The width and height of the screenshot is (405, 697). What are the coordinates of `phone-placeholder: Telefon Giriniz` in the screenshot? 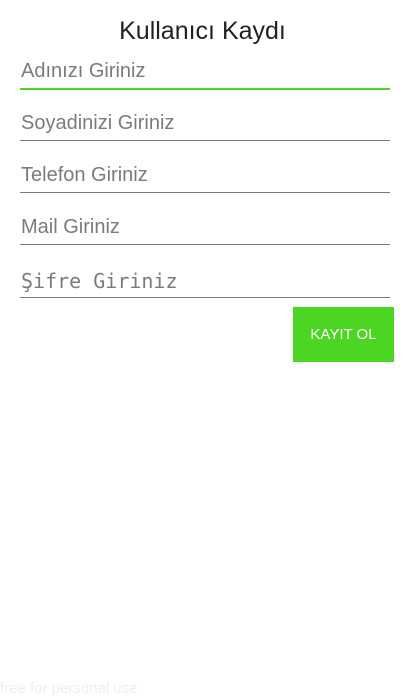 It's located at (84, 175).